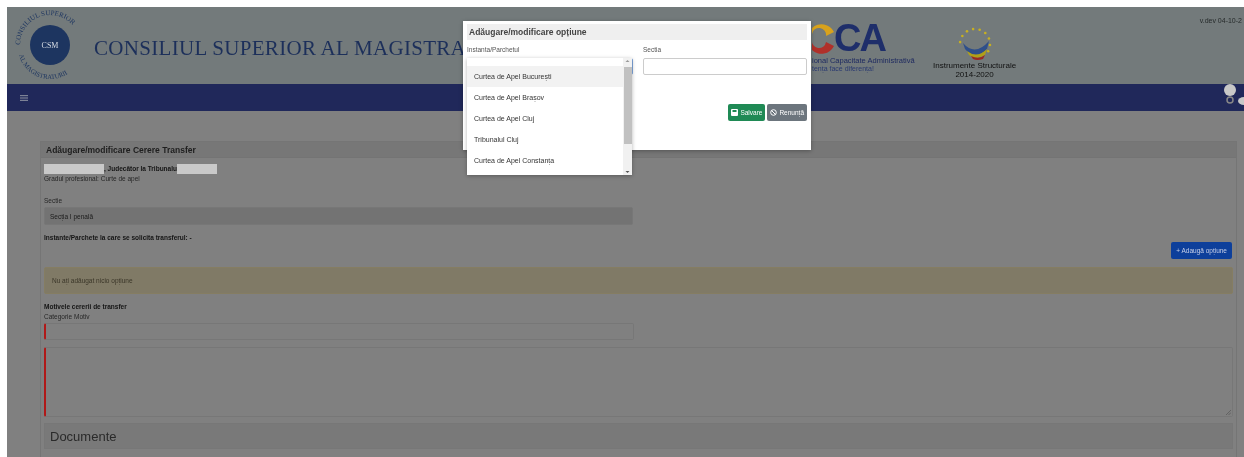 This screenshot has width=1244, height=457. I want to click on poca-logo-icon, so click(823, 38).